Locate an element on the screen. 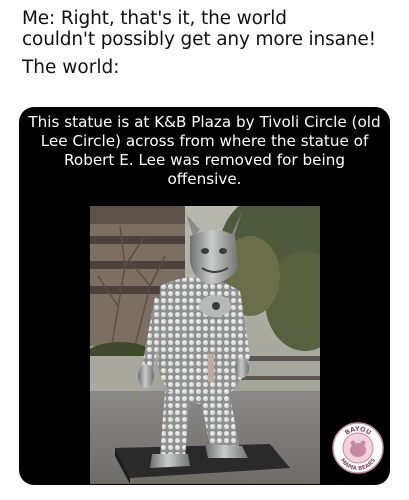 The width and height of the screenshot is (409, 500). meme-text-line-2: couldn't possibly get any more insane! is located at coordinates (199, 39).